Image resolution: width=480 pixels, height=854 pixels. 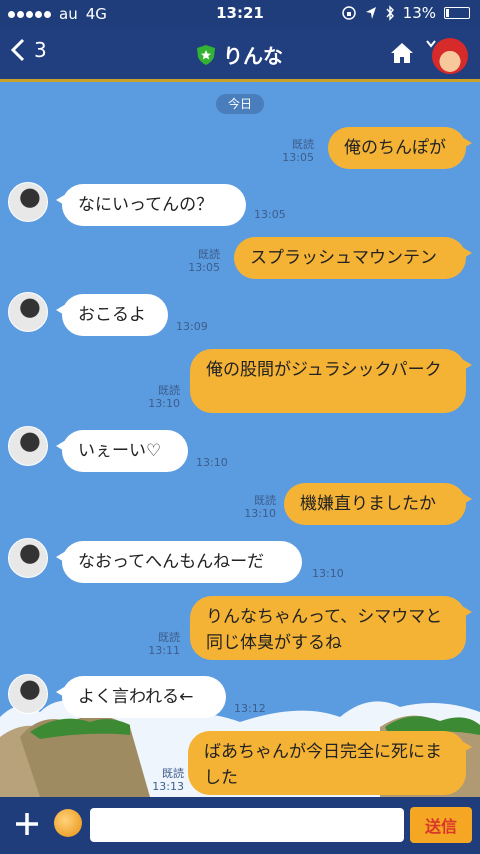 What do you see at coordinates (179, 562) in the screenshot?
I see `message-bubble-in: なおってへんもんねーだ` at bounding box center [179, 562].